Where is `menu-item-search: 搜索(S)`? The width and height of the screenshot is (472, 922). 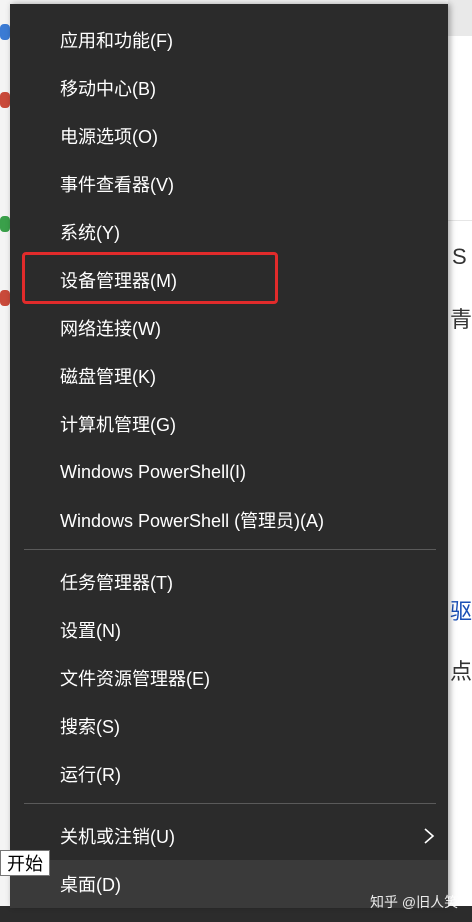 menu-item-search: 搜索(S) is located at coordinates (229, 726).